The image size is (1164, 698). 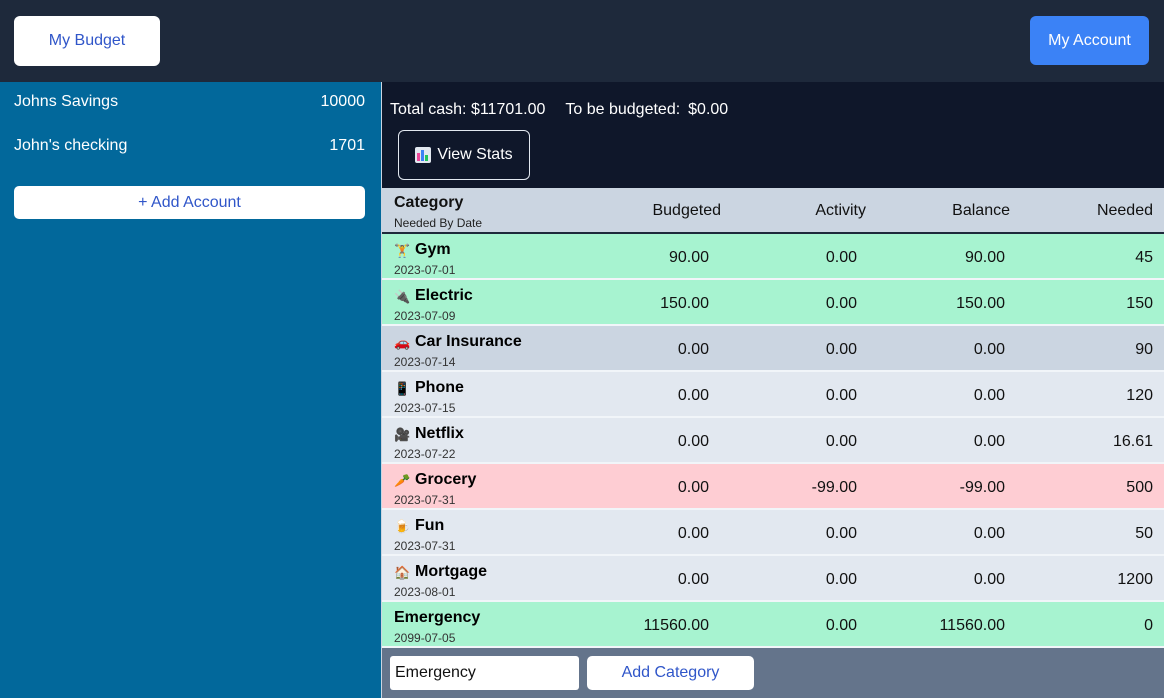 I want to click on table-row: 🎥 Netflix 2023-07-22 0.00 0.00 0.00 16.61, so click(x=773, y=441).